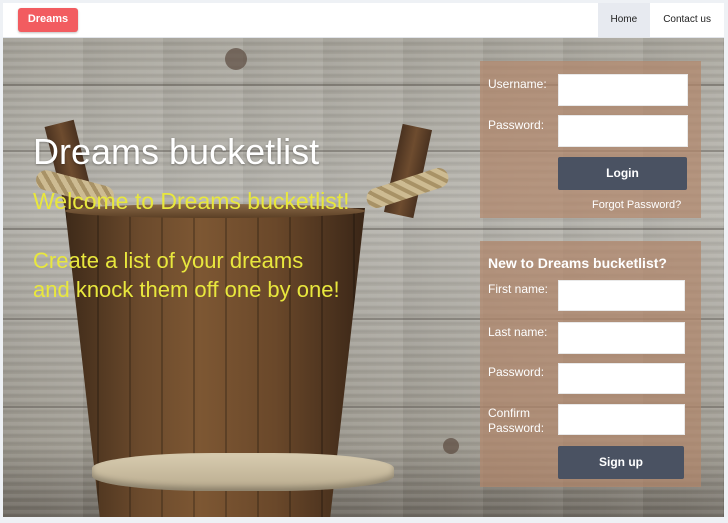 The height and width of the screenshot is (523, 728). I want to click on hero-tagline-line: Create a list of your dreams, so click(168, 260).